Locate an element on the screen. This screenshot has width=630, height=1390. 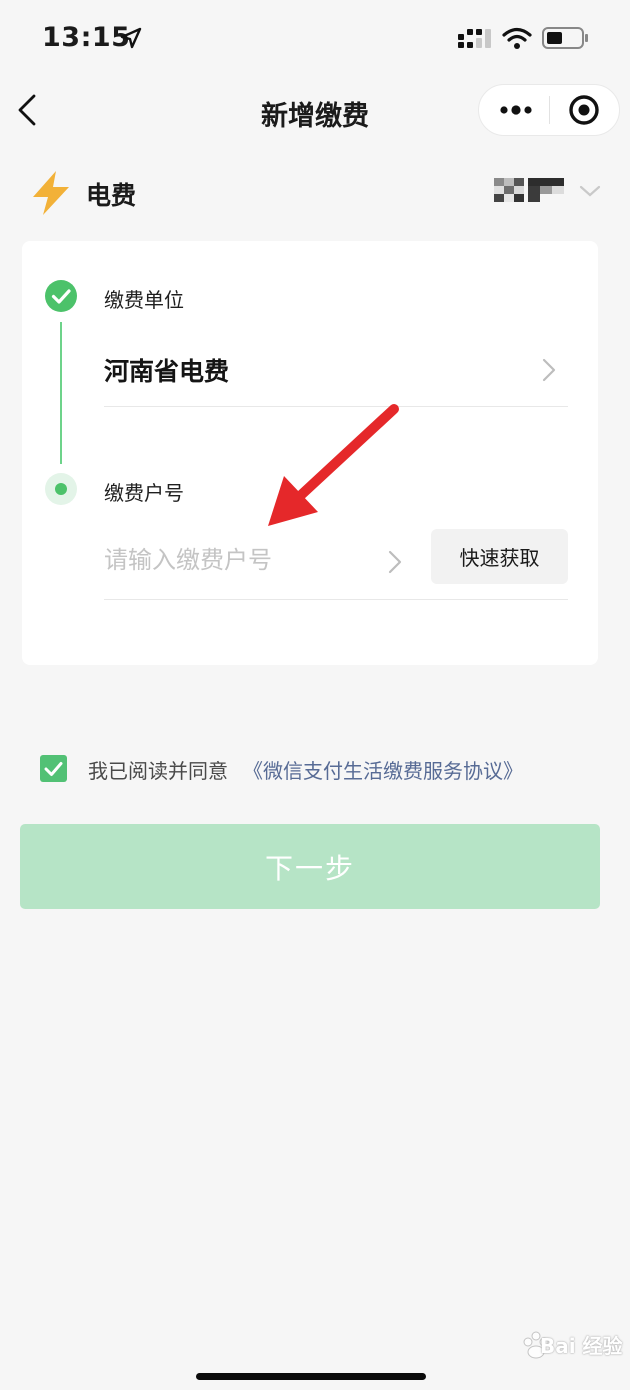
capsule-divider is located at coordinates (549, 110).